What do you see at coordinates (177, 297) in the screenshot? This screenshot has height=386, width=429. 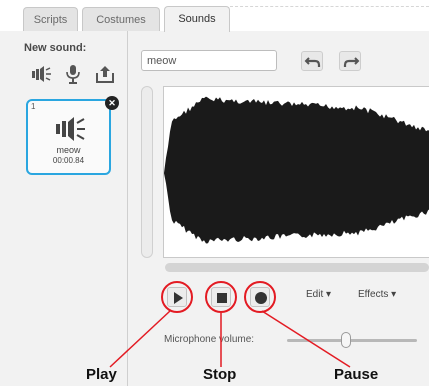 I see `play-highlight-ring` at bounding box center [177, 297].